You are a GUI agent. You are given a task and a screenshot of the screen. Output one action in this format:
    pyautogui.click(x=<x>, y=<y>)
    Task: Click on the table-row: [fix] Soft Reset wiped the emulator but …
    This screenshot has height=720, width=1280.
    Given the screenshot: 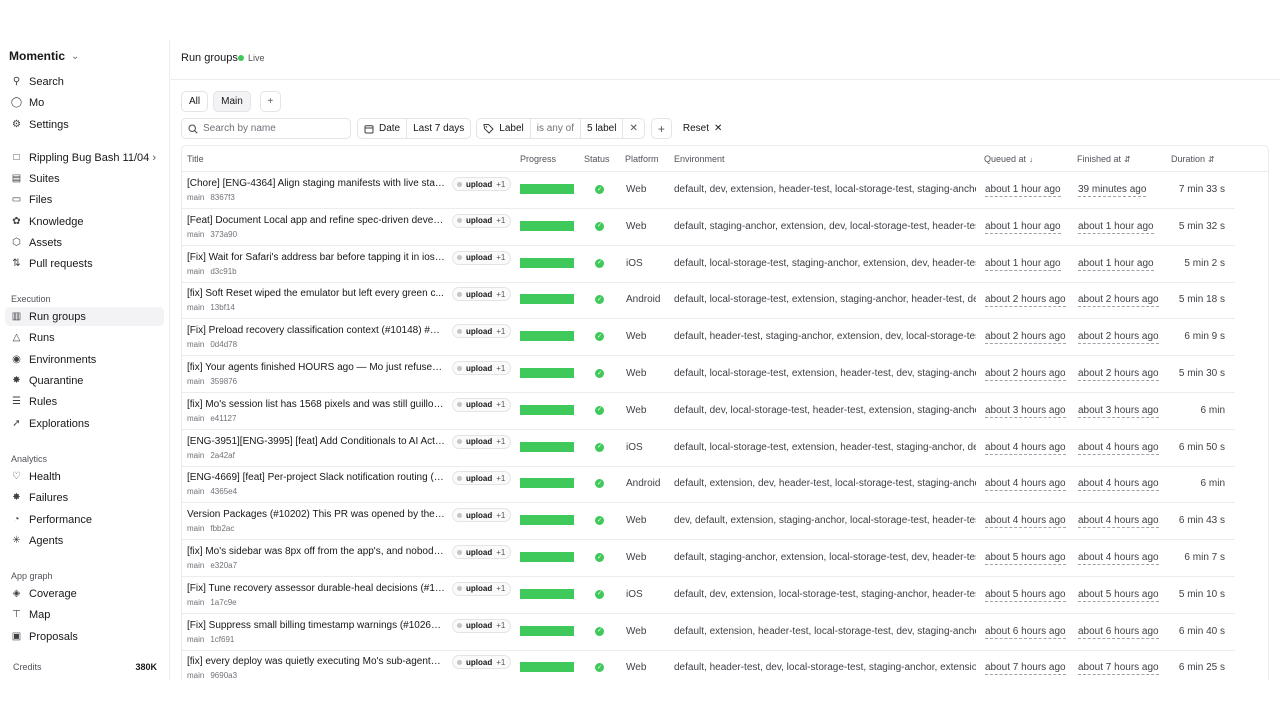 What is the action you would take?
    pyautogui.click(x=708, y=301)
    